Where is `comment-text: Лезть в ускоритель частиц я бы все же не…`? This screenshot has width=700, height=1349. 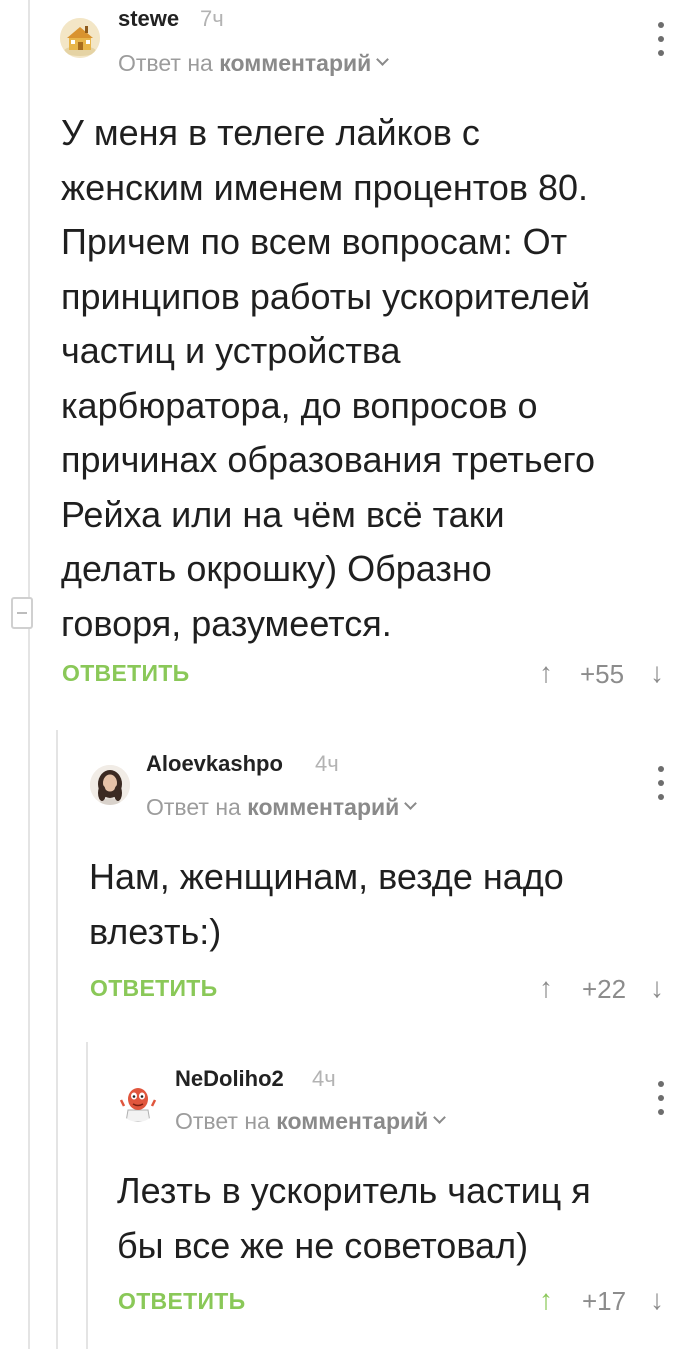
comment-text: Лезть в ускоритель частиц я бы все же не… is located at coordinates (354, 1218).